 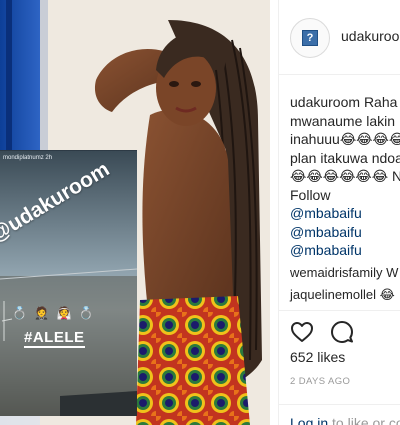 I want to click on caption-first-line: udakuroom Raha, so click(x=345, y=102).